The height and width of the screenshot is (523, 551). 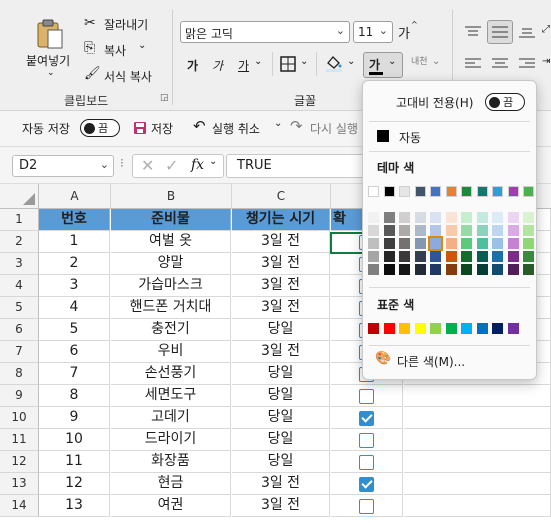 What do you see at coordinates (546, 64) in the screenshot?
I see `indent-button: ⇥` at bounding box center [546, 64].